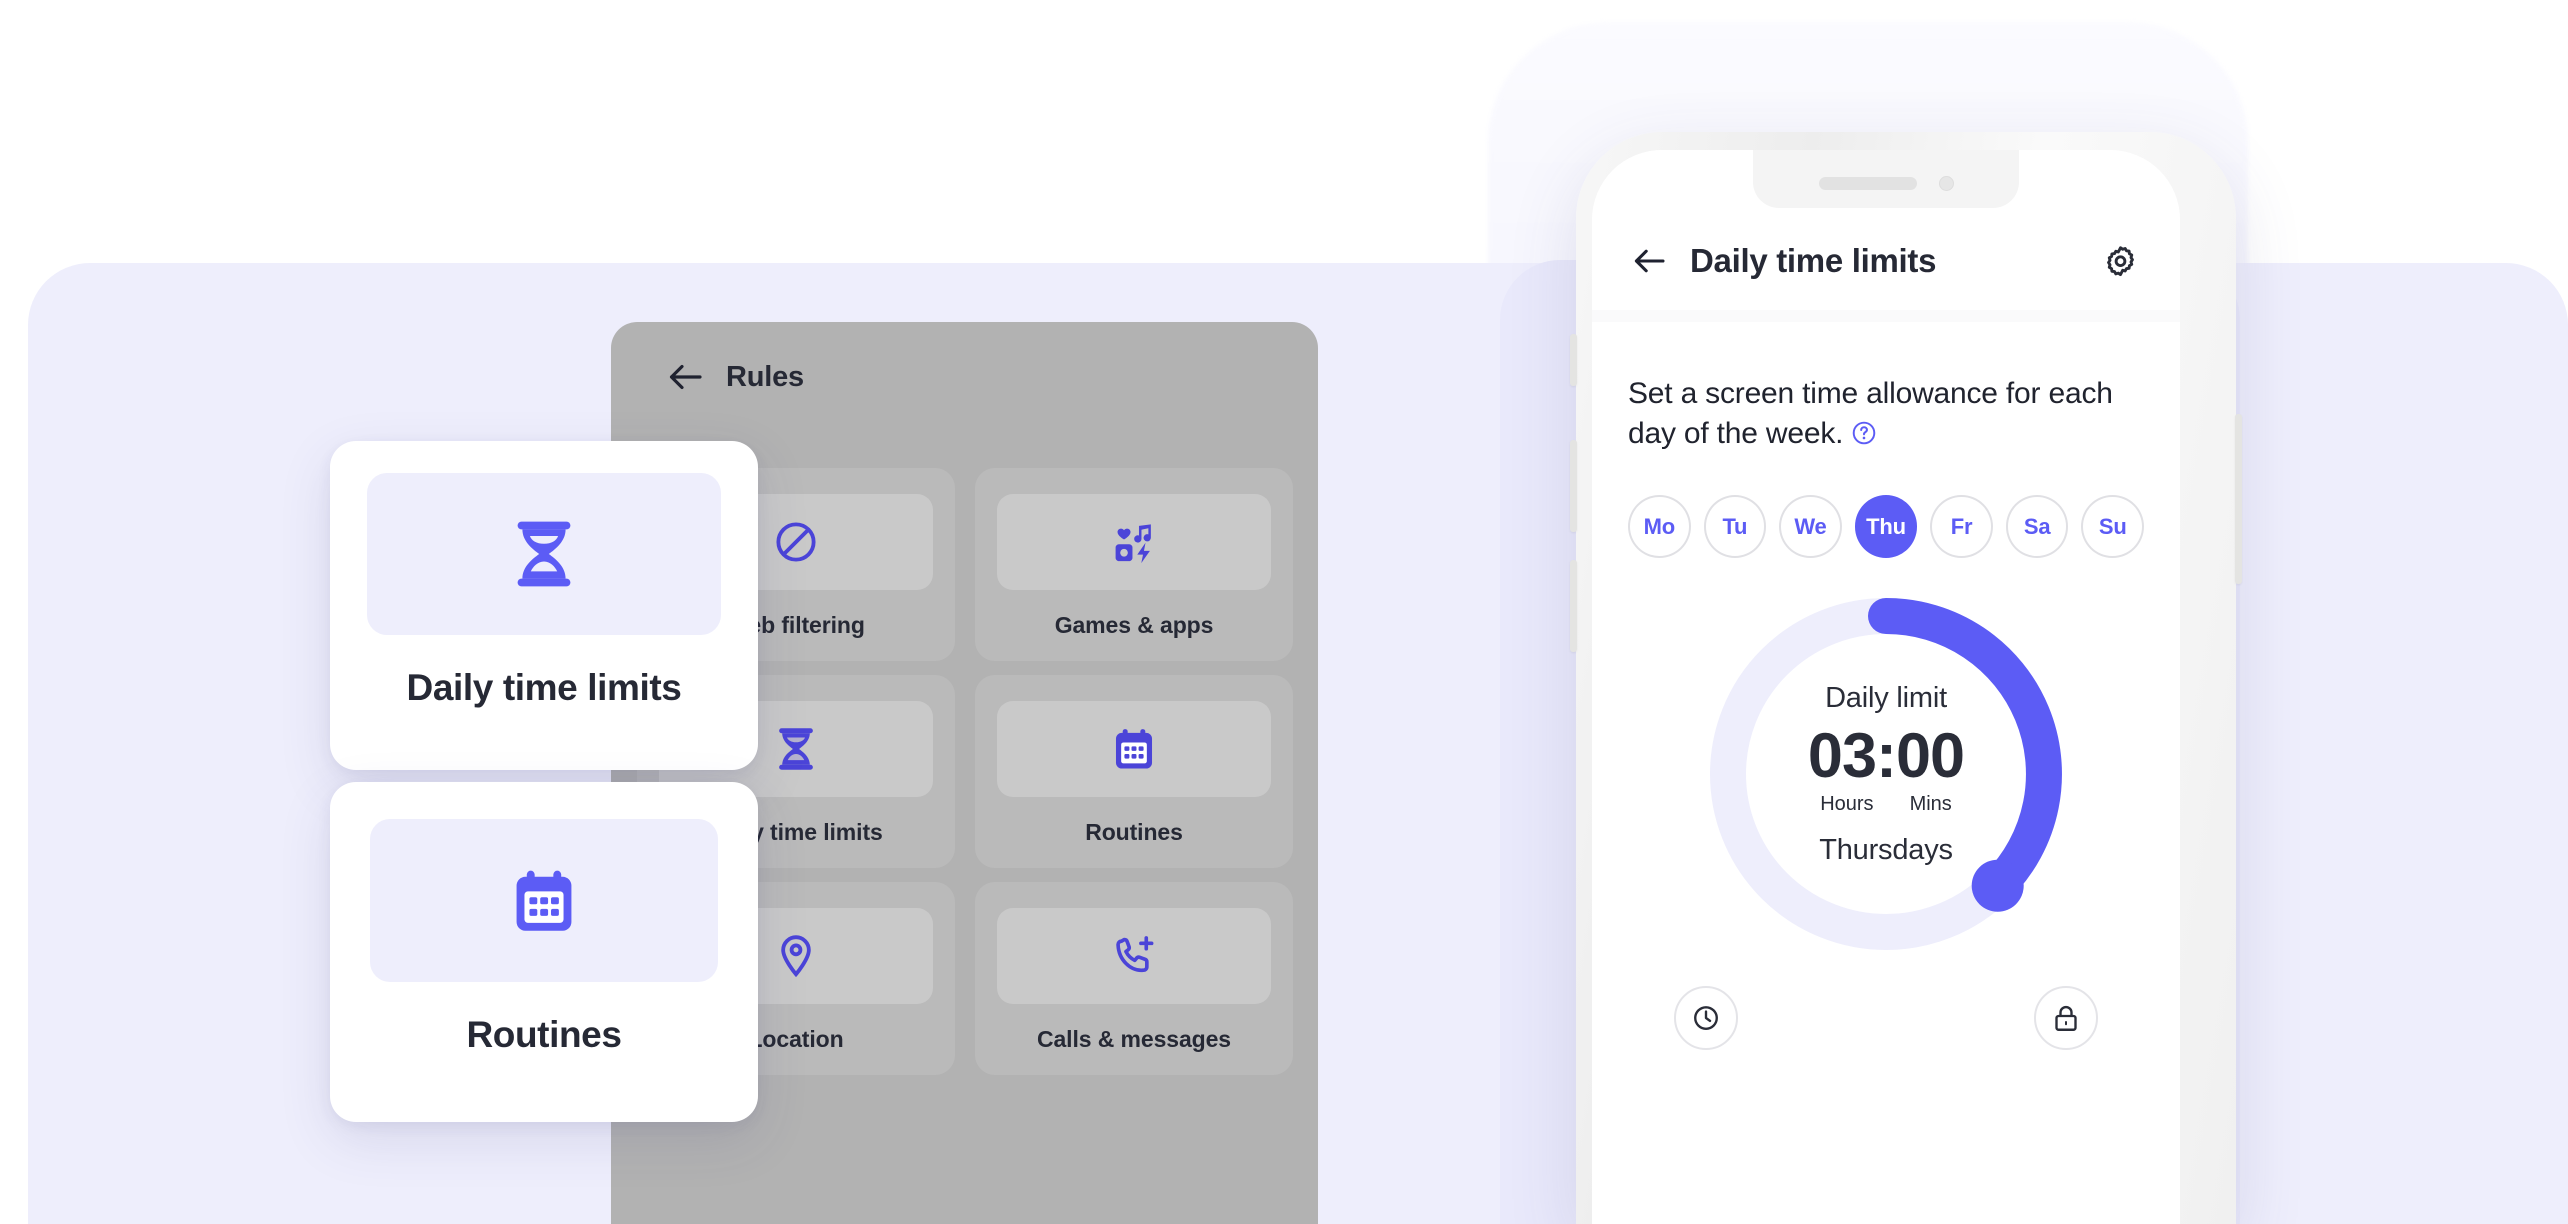  I want to click on feature-card-daily-time-limits: Daily time limits, so click(544, 605).